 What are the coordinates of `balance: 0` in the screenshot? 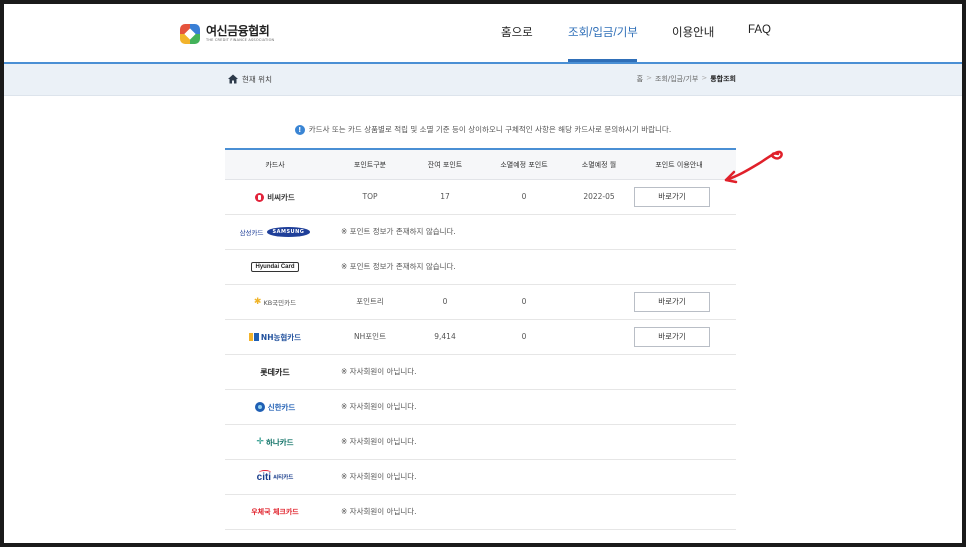 It's located at (445, 301).